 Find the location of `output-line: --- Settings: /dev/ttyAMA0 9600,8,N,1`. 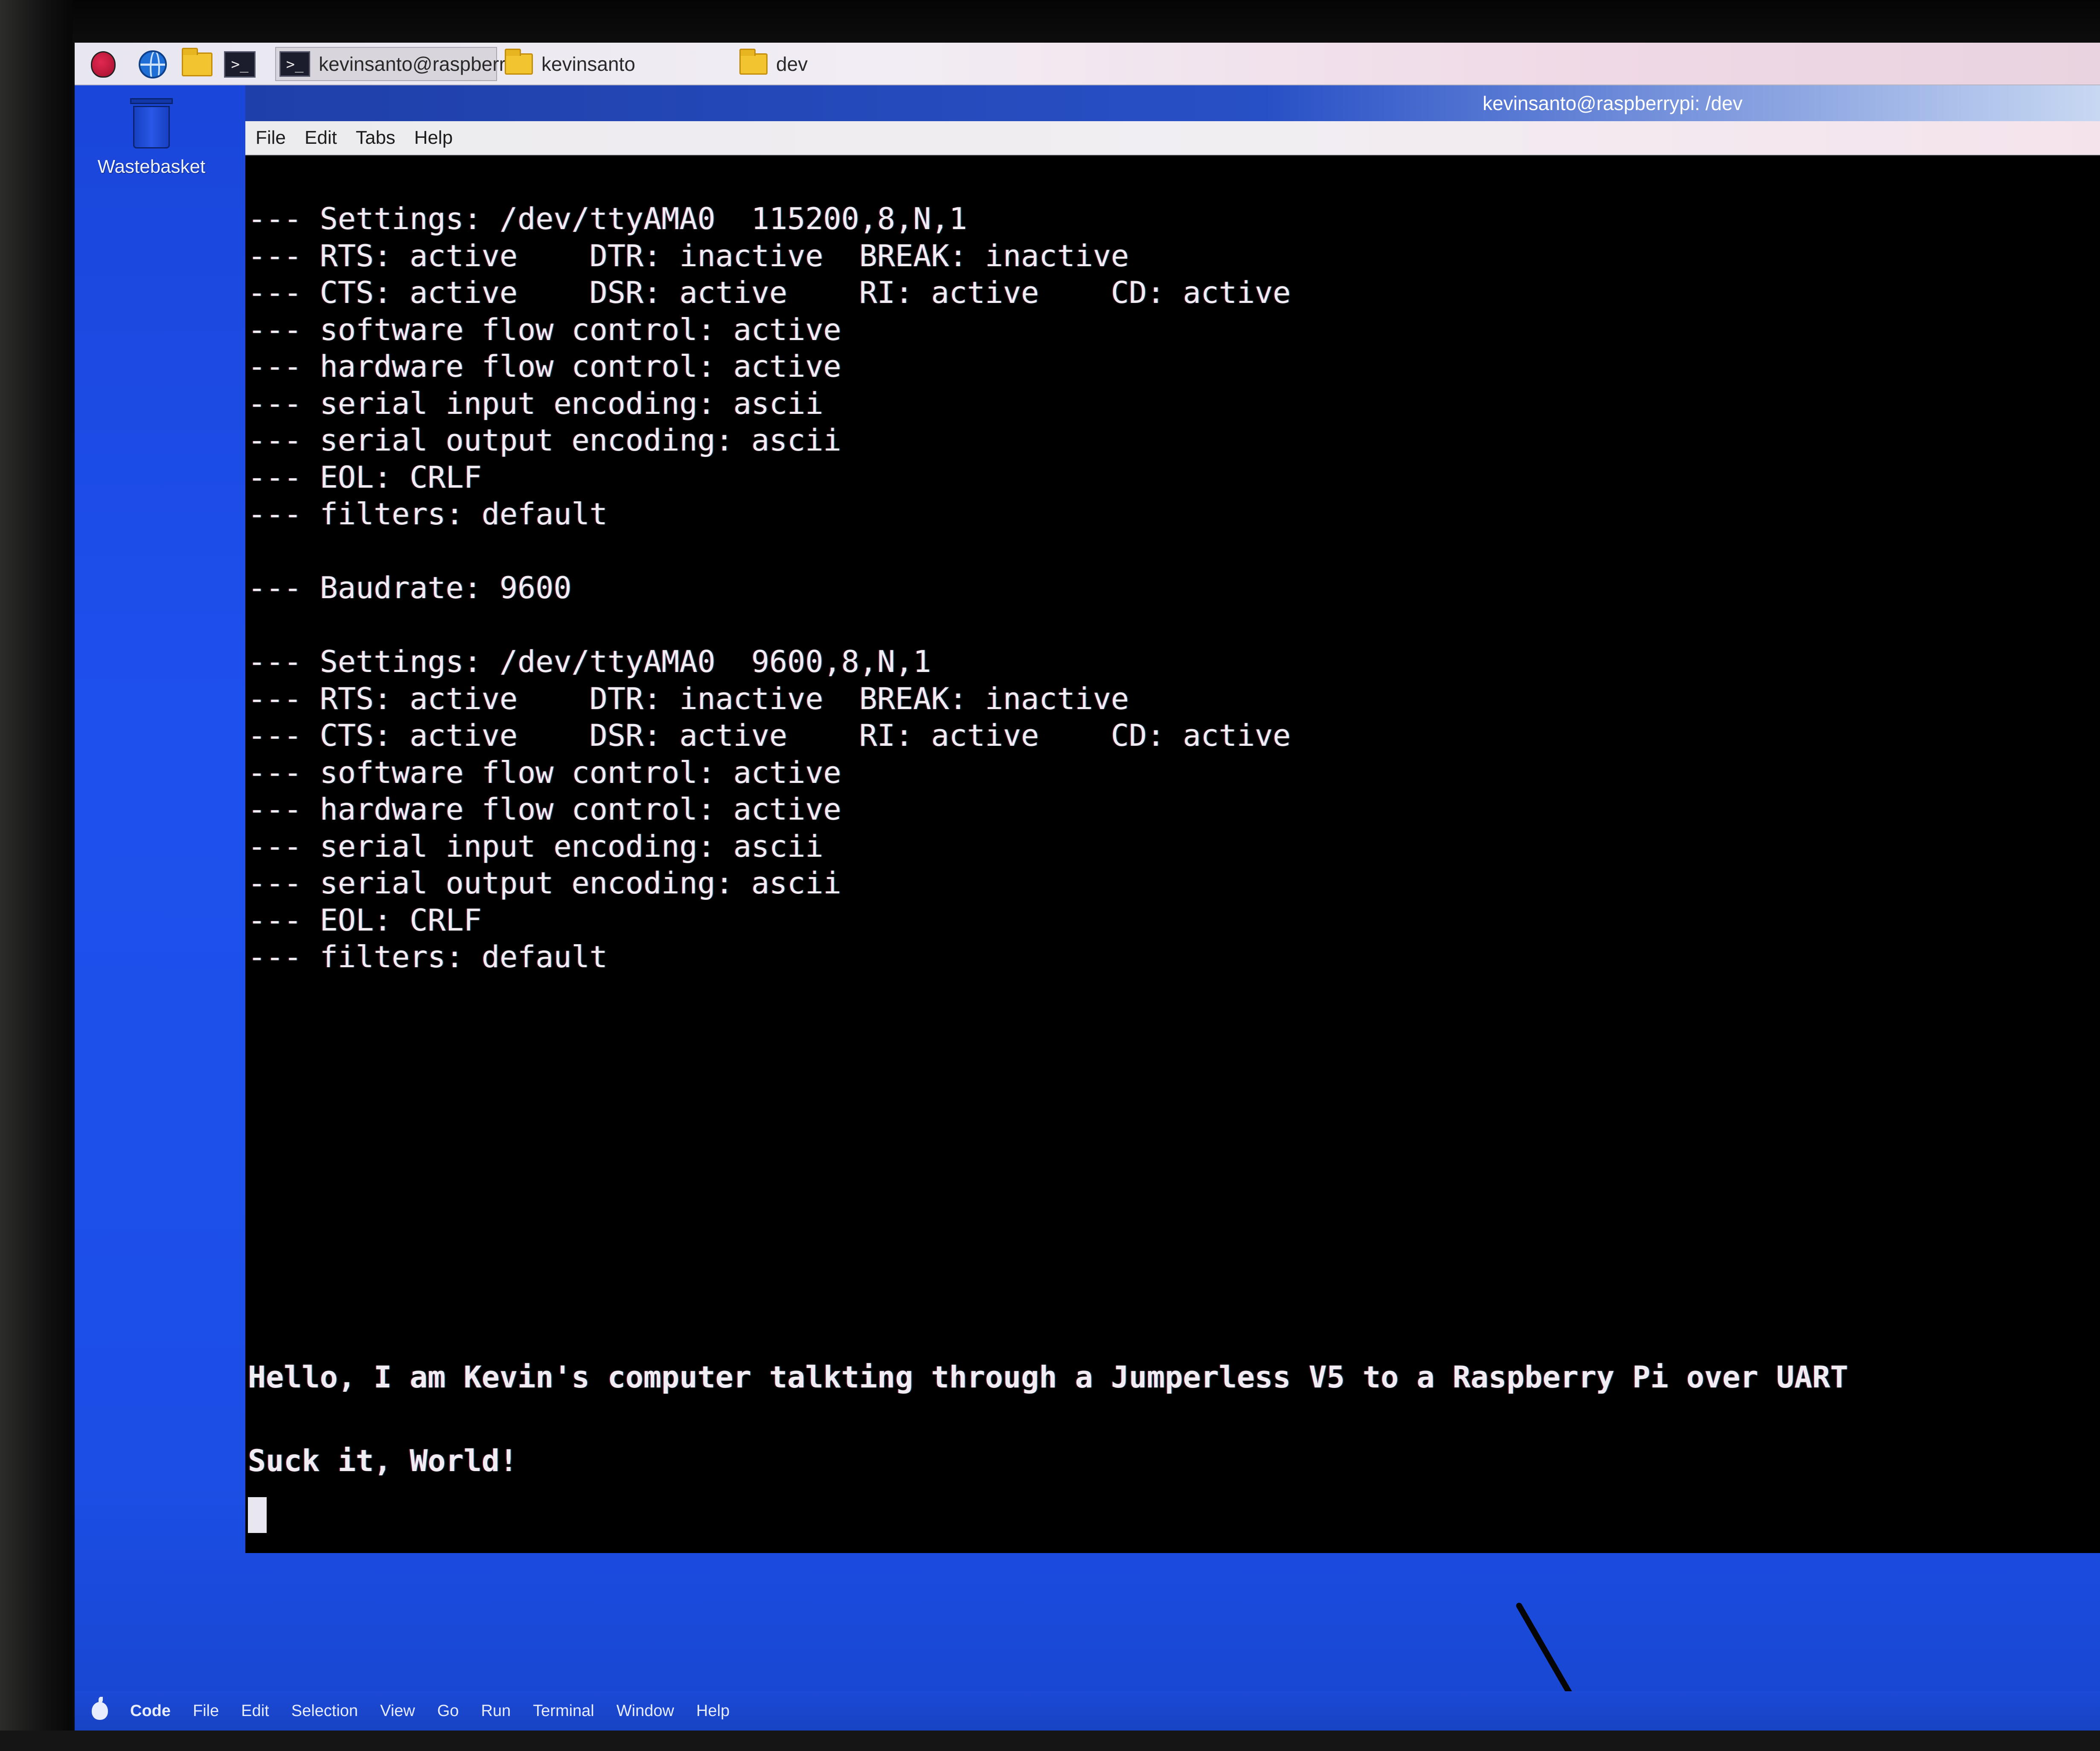

output-line: --- Settings: /dev/ttyAMA0 9600,8,N,1 is located at coordinates (589, 661).